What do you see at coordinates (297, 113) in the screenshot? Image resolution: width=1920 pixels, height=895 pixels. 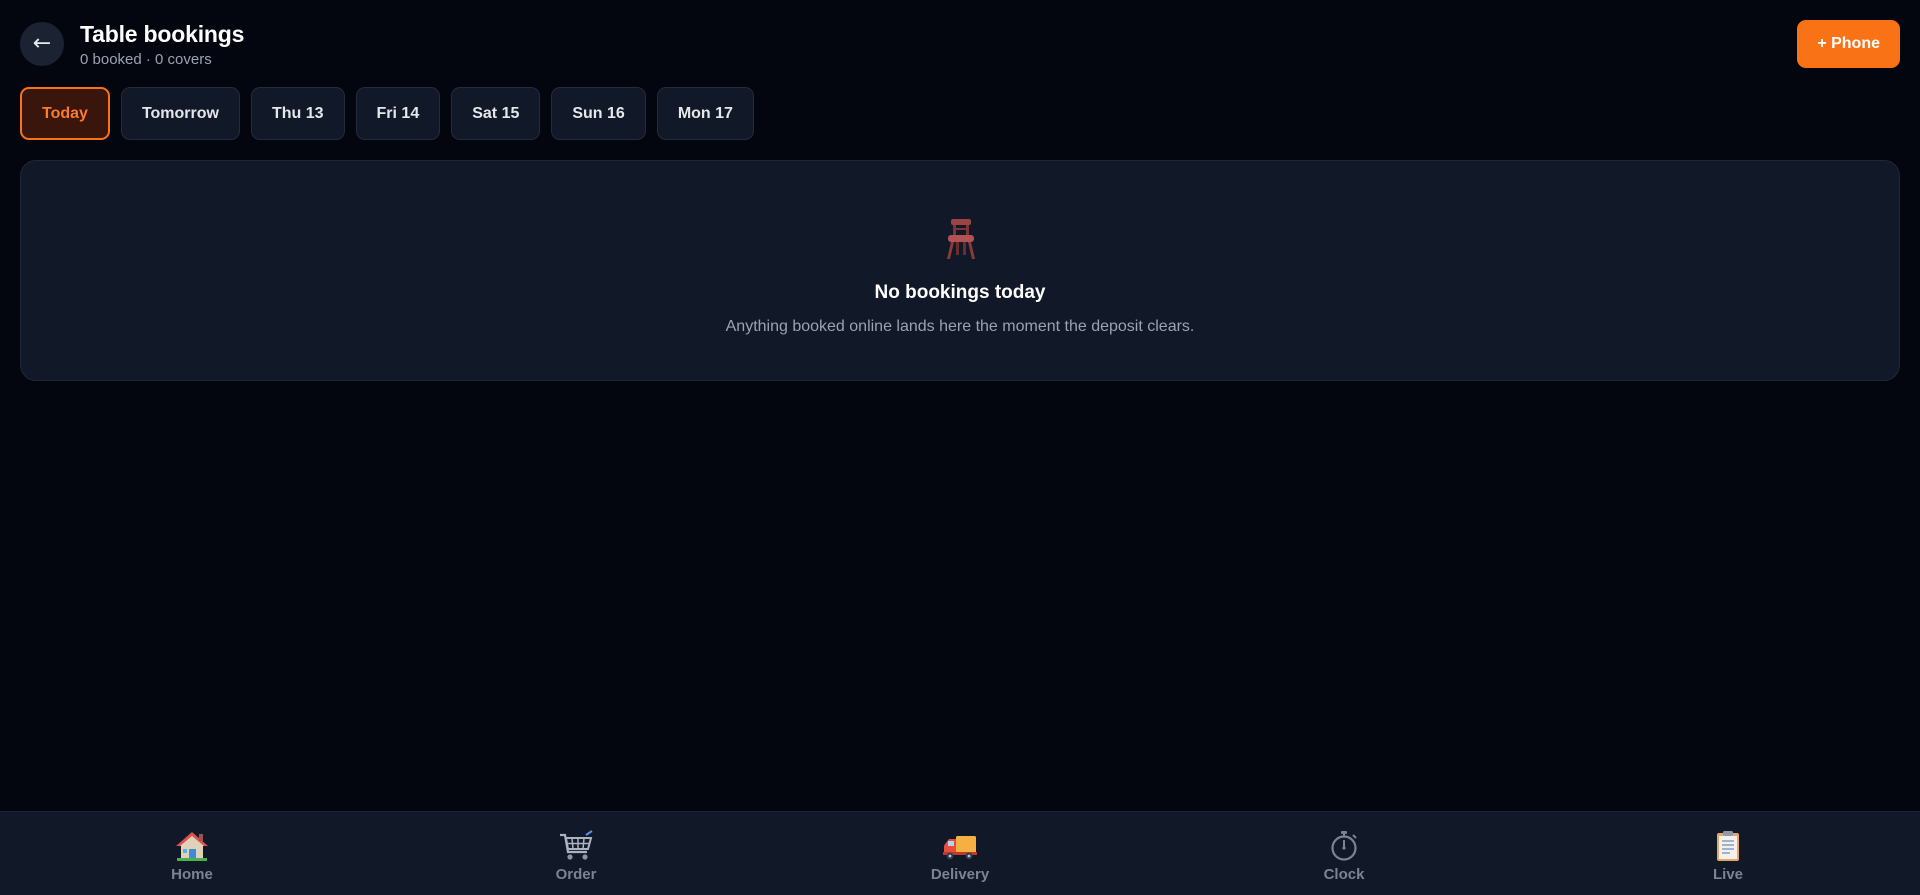 I see `day-tab-thu-13: Thu 13` at bounding box center [297, 113].